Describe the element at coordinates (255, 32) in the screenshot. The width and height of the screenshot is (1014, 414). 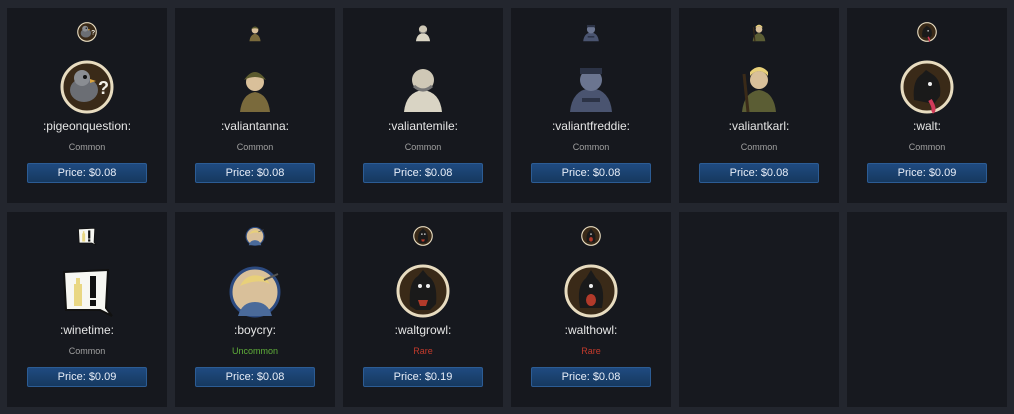
I see `valiant-anna-small-icon` at that location.